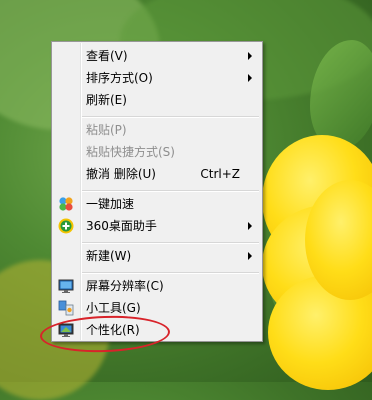 Image resolution: width=372 pixels, height=400 pixels. Describe the element at coordinates (66, 226) in the screenshot. I see `360-assistant-icon` at that location.